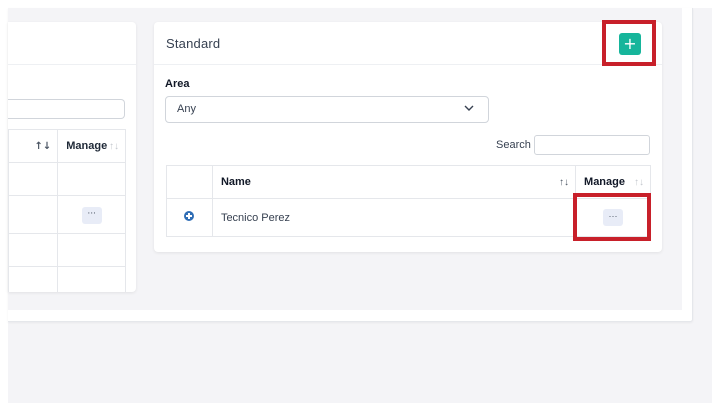 The width and height of the screenshot is (712, 403). I want to click on card-header-divider, so click(408, 64).